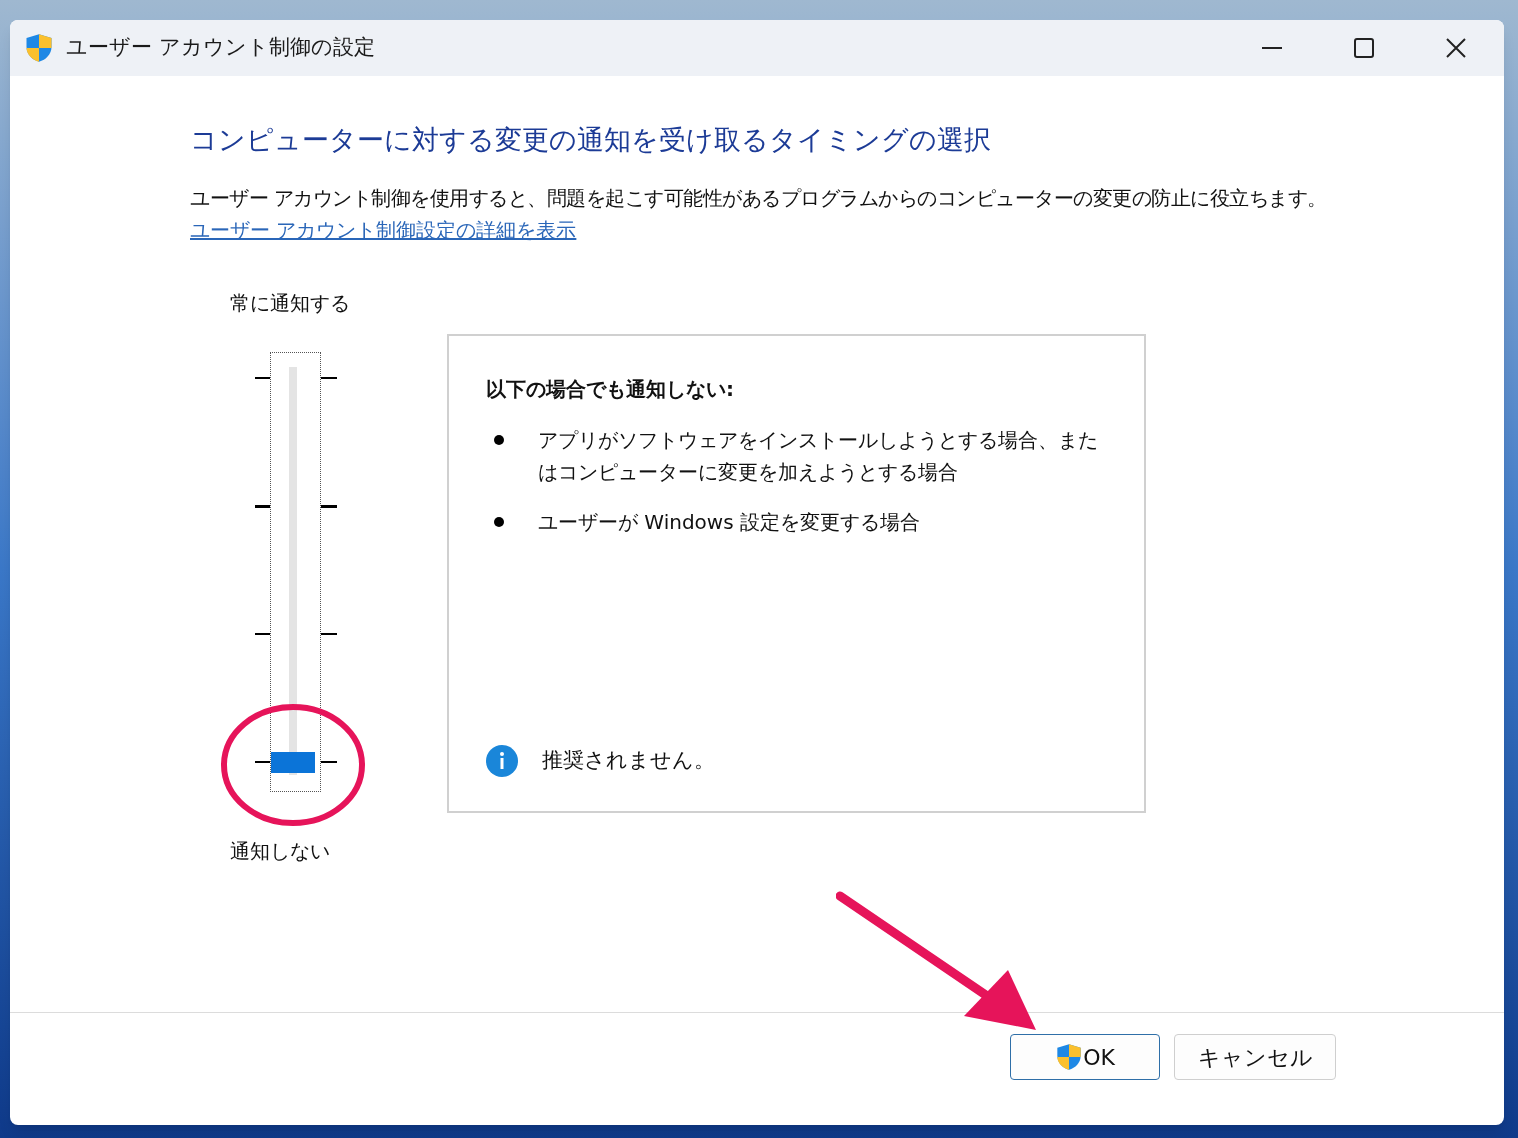 The image size is (1518, 1138). I want to click on bullet-text: ユーザーが Windows 設定を変更する場合, so click(729, 522).